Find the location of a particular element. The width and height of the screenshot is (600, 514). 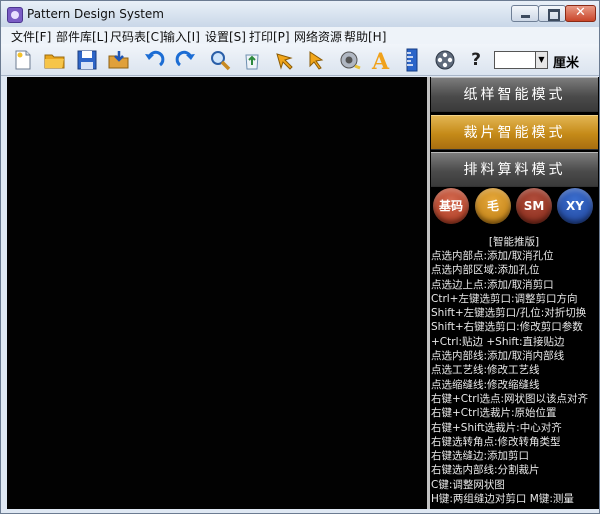

help-line: 右键+Ctrl选点:网状图以该点对齐 is located at coordinates (510, 398).